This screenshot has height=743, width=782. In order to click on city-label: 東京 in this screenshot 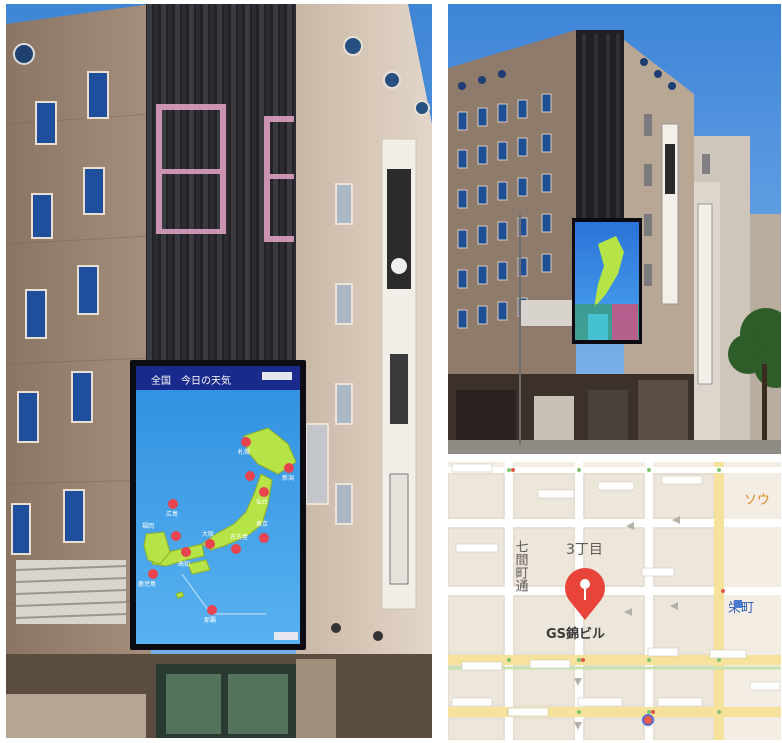, I will do `click(262, 524)`.